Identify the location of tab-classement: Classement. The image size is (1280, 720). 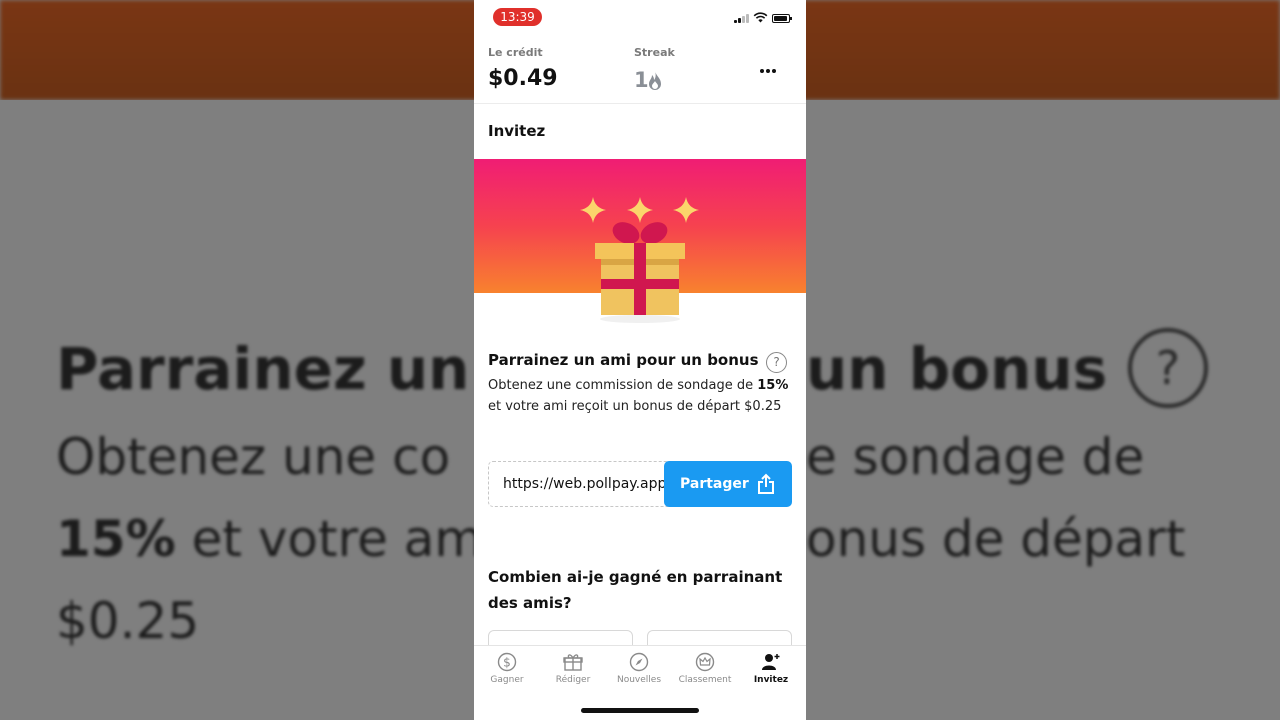
(705, 668).